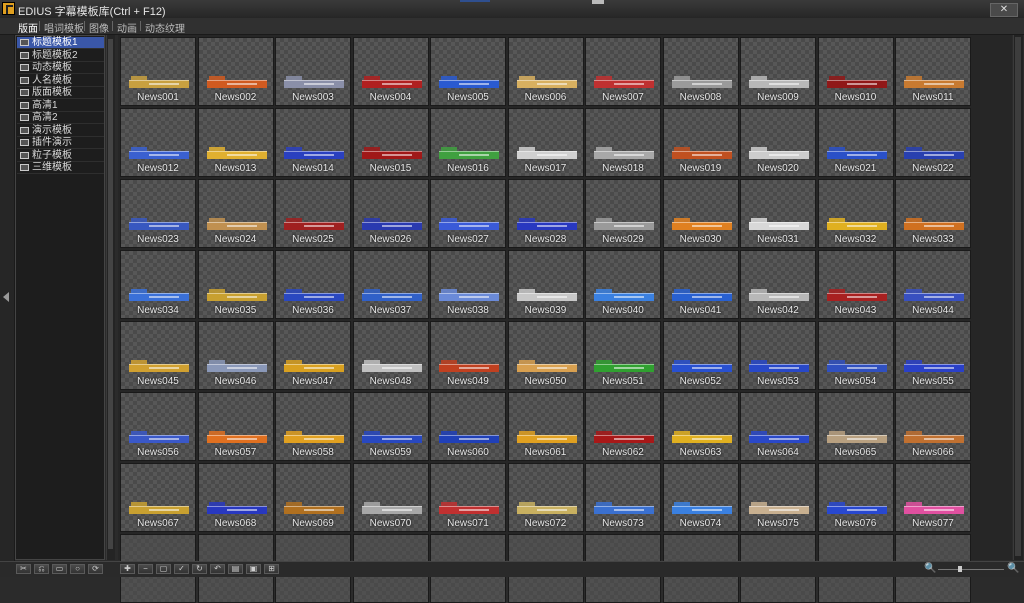  I want to click on template-thumbnail: News063, so click(700, 426).